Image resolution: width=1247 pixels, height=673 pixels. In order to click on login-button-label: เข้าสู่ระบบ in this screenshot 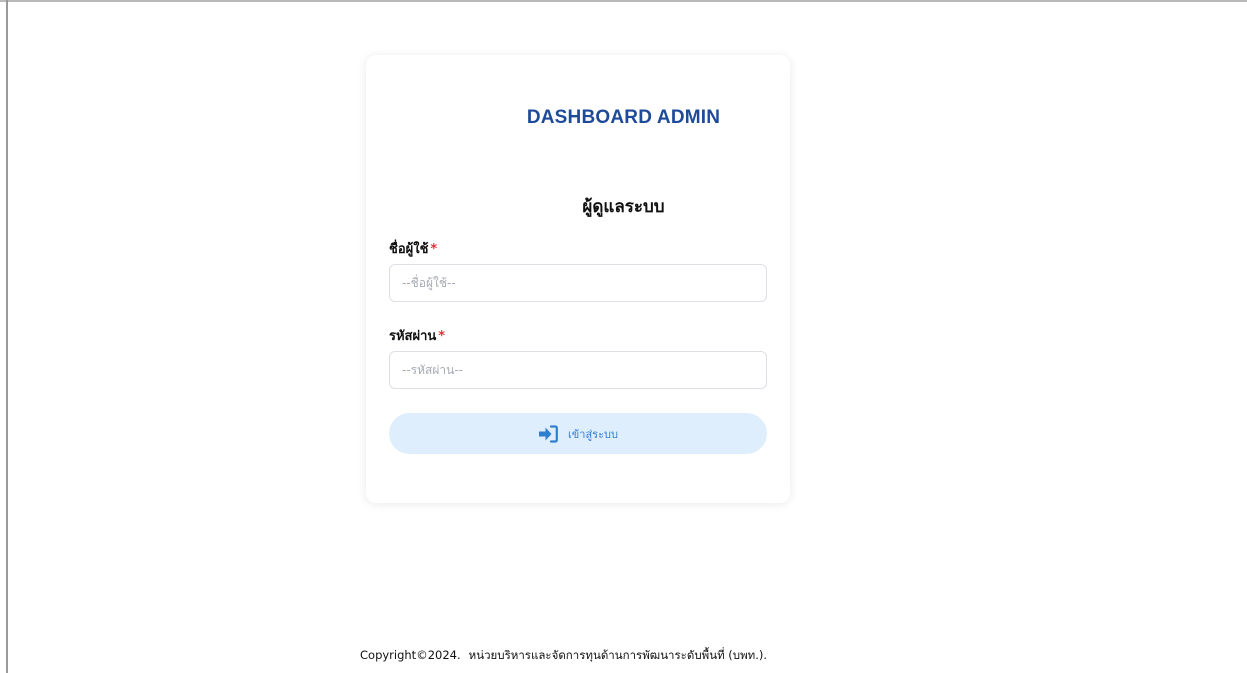, I will do `click(593, 434)`.